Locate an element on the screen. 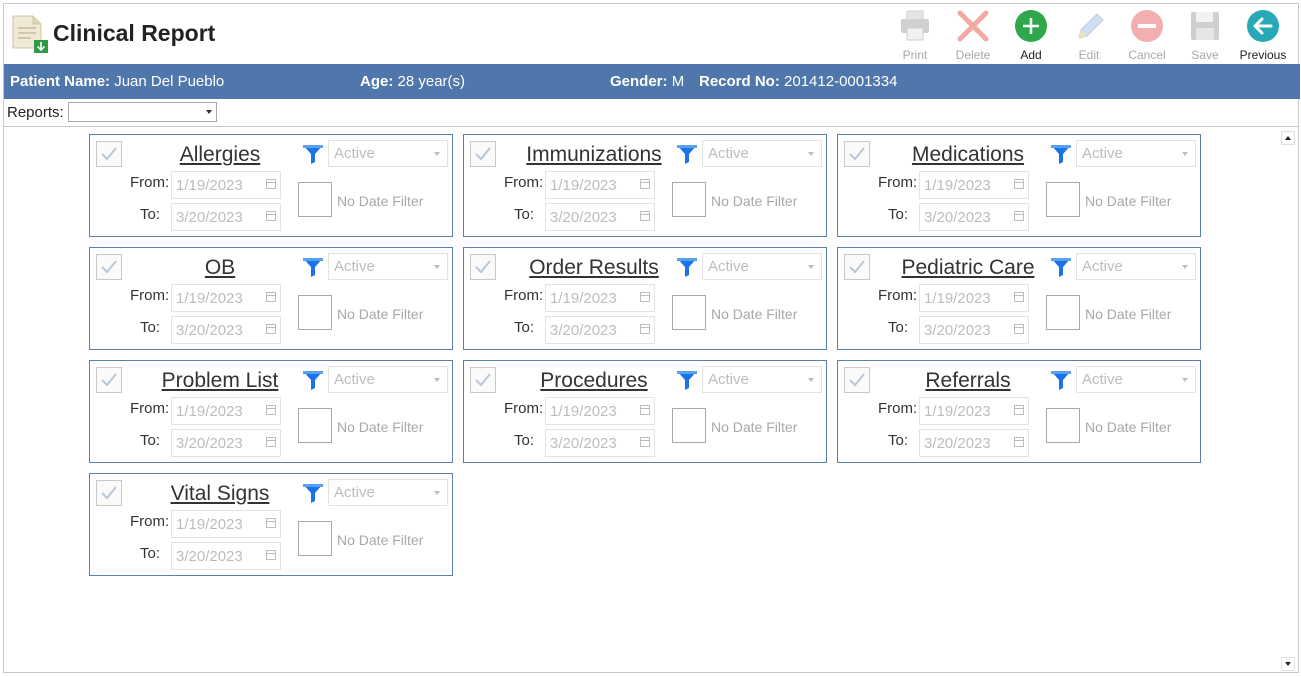  report-title-link: Problem List is located at coordinates (220, 381).